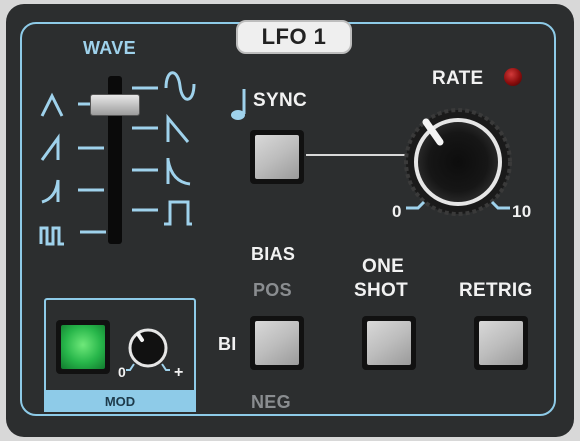  Describe the element at coordinates (109, 48) in the screenshot. I see `wave-label: WAVE` at that location.